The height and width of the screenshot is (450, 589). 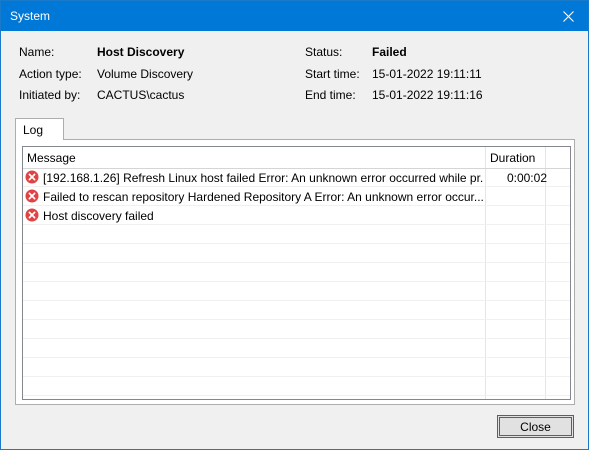 I want to click on table-row: Host discovery failed, so click(x=296, y=215).